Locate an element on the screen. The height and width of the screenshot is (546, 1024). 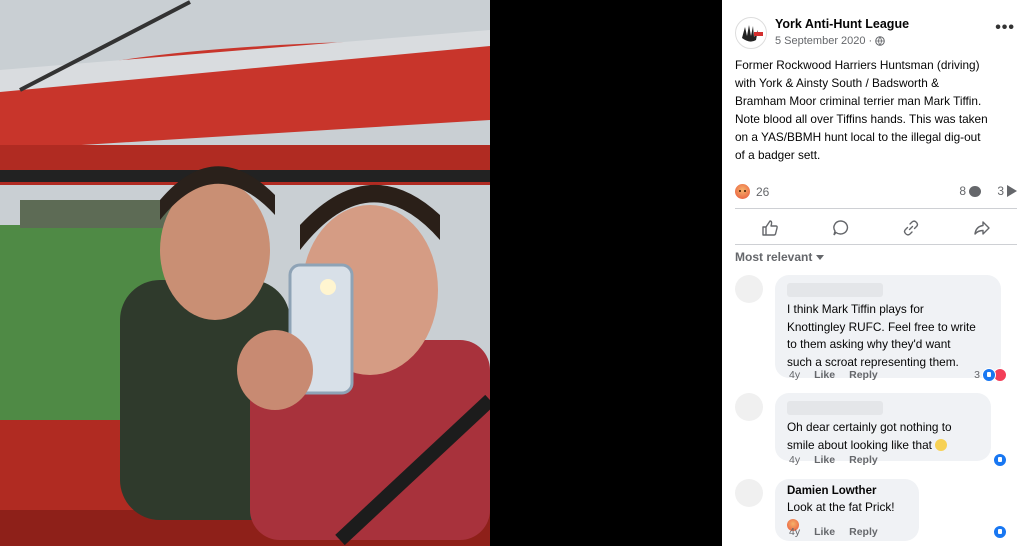
comment-reaction-count: 3 is located at coordinates (977, 375).